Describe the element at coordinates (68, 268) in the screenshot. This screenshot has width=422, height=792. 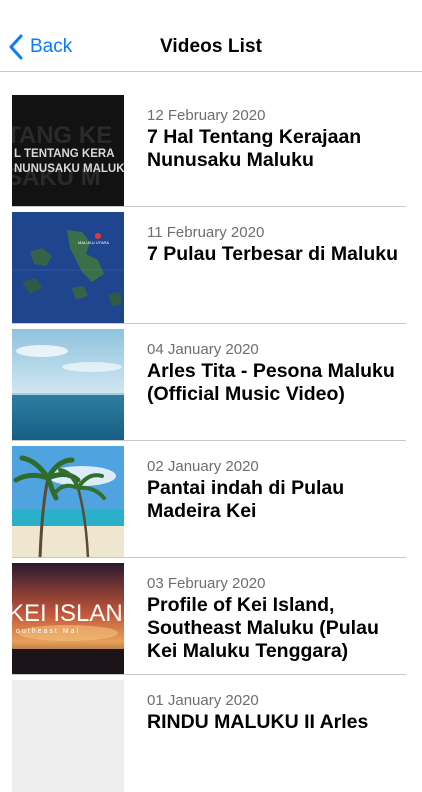
I see `video-thumbnail: MALUKU UTARA` at that location.